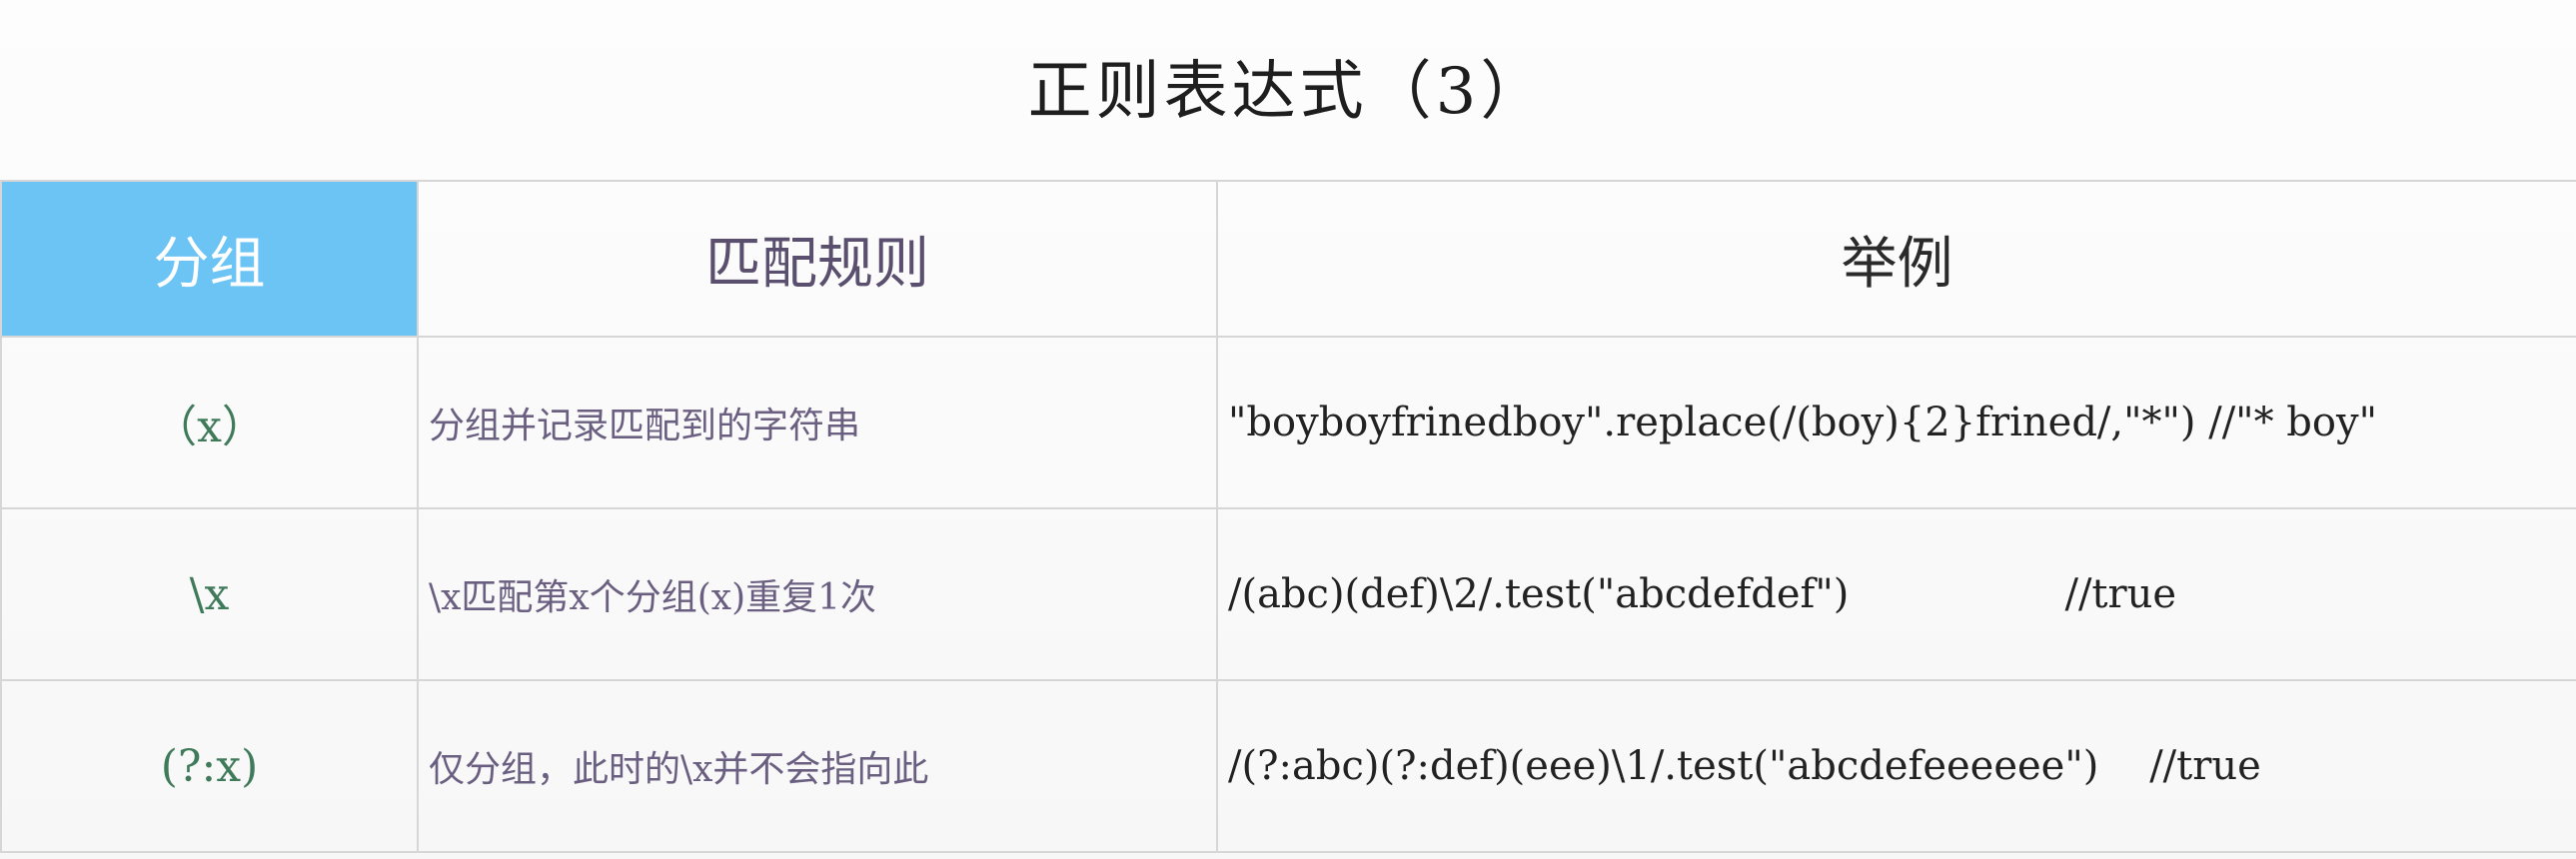 The height and width of the screenshot is (859, 2576). What do you see at coordinates (209, 594) in the screenshot?
I see `group-cell: \x` at bounding box center [209, 594].